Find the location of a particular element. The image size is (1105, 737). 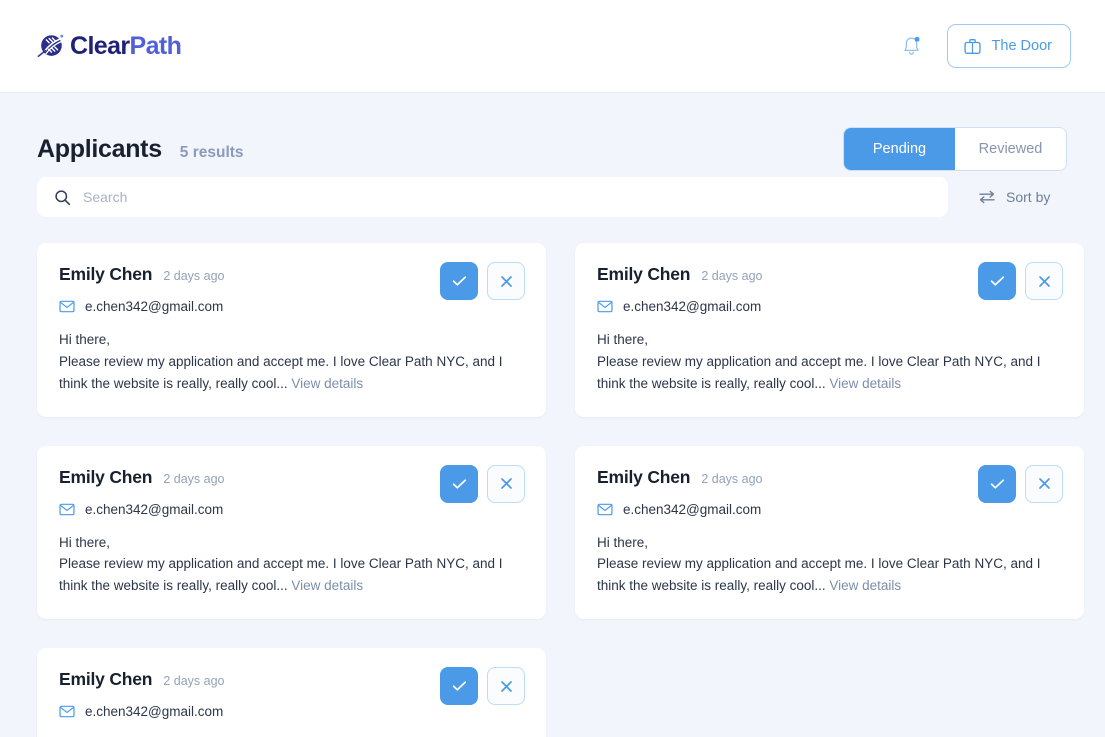

notifications-button is located at coordinates (912, 46).